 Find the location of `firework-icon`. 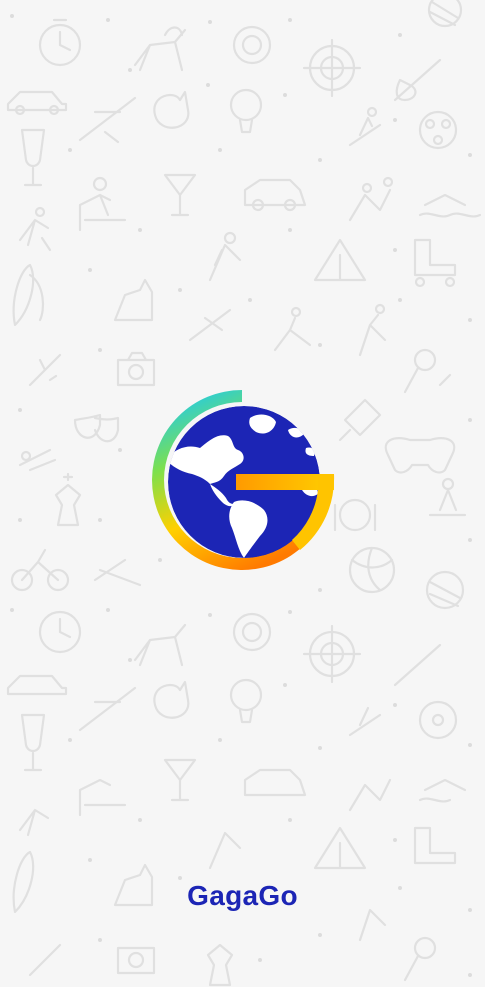

firework-icon is located at coordinates (45, 370).